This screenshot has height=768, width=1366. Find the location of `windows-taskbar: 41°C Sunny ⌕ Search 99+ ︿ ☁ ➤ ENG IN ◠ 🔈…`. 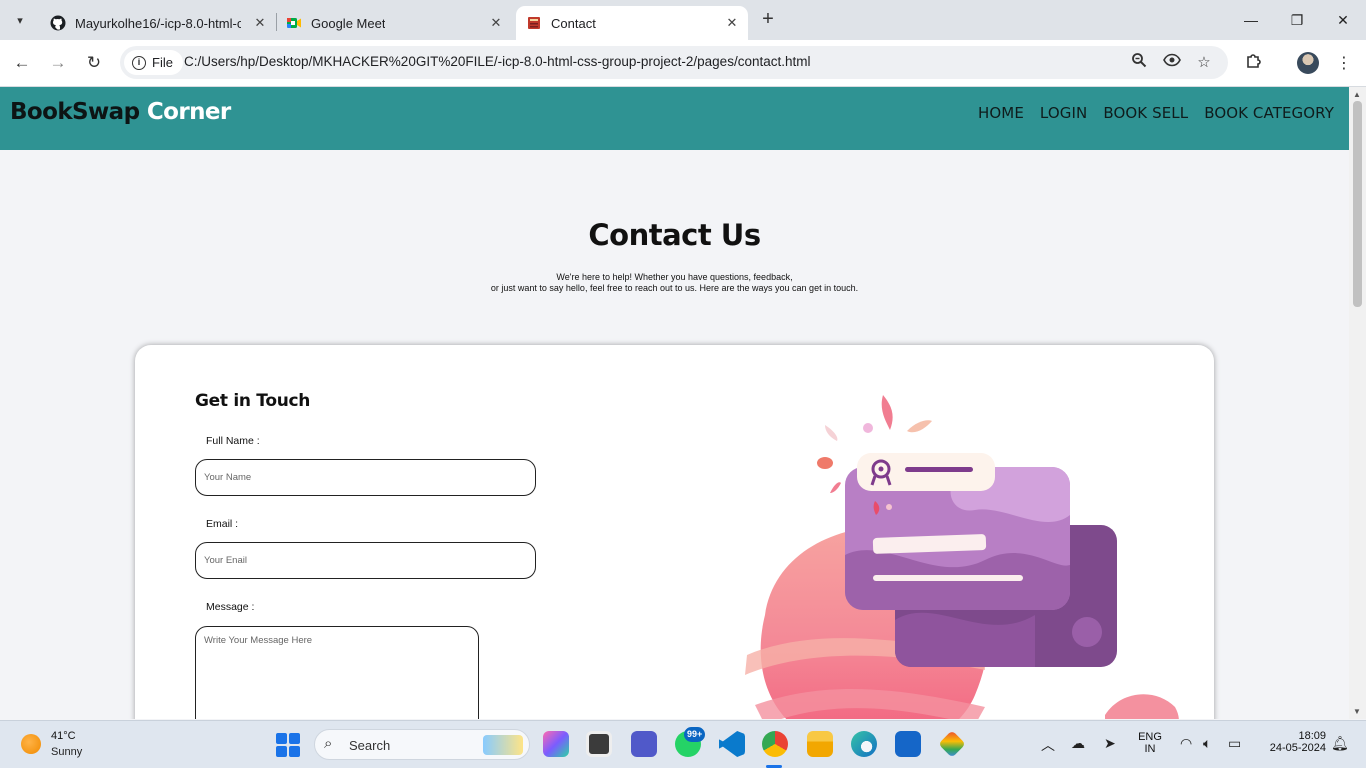

windows-taskbar: 41°C Sunny ⌕ Search 99+ ︿ ☁ ➤ ENG IN ◠ 🔈… is located at coordinates (683, 744).